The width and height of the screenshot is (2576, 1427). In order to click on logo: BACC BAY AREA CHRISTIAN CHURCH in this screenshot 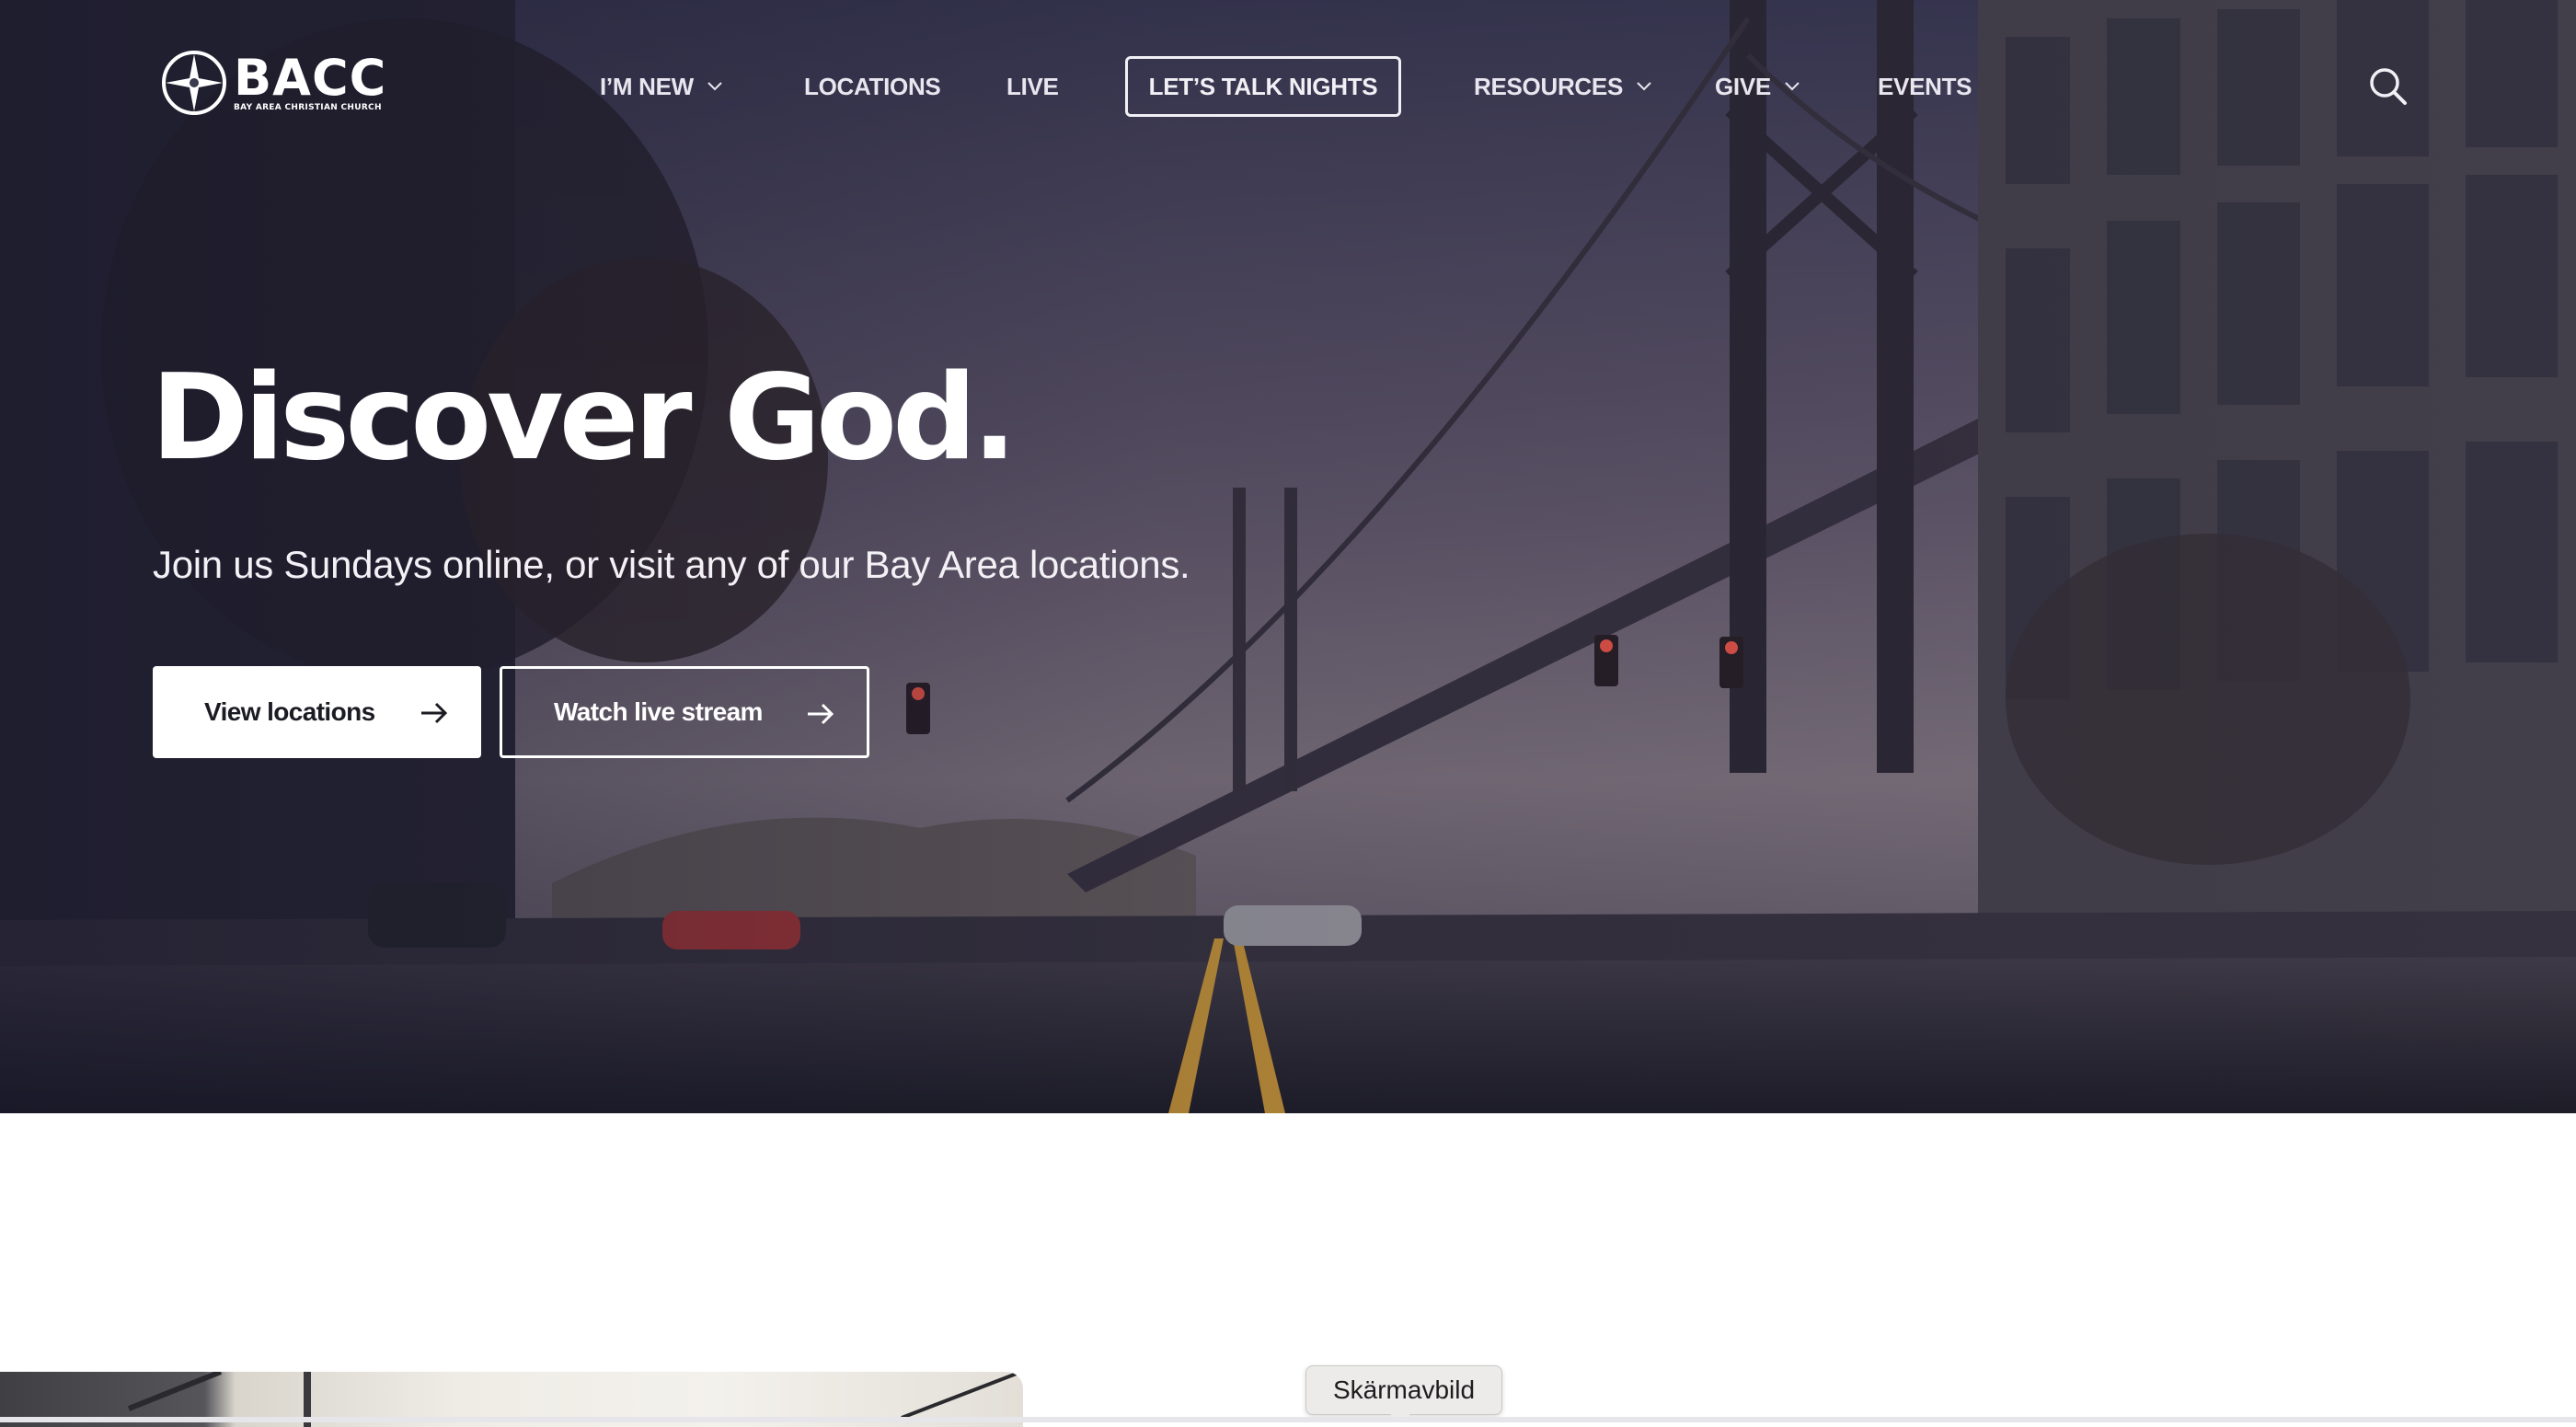, I will do `click(275, 83)`.